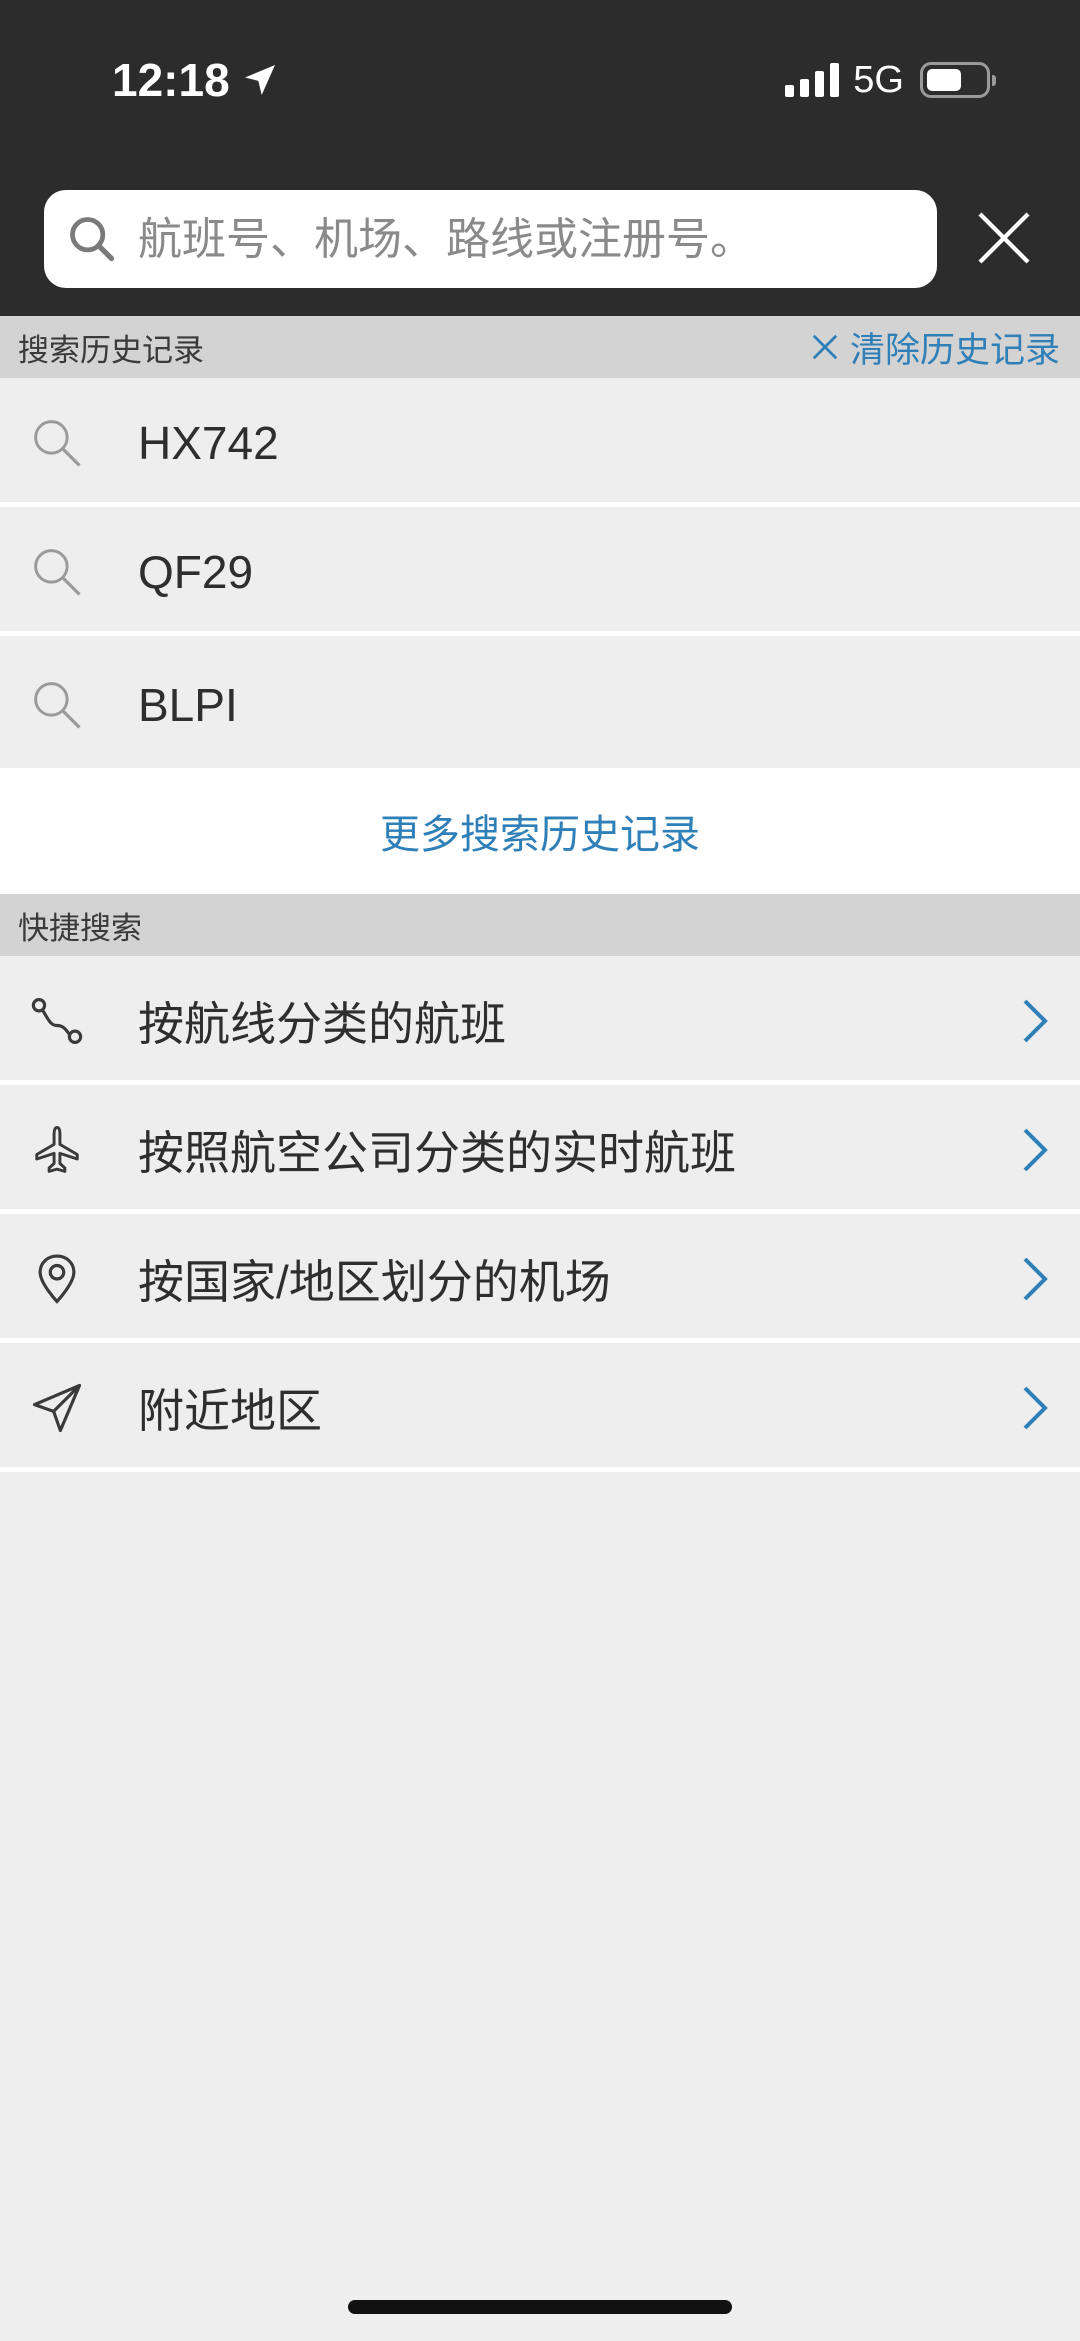 The height and width of the screenshot is (2341, 1080). I want to click on search-bar, so click(490, 239).